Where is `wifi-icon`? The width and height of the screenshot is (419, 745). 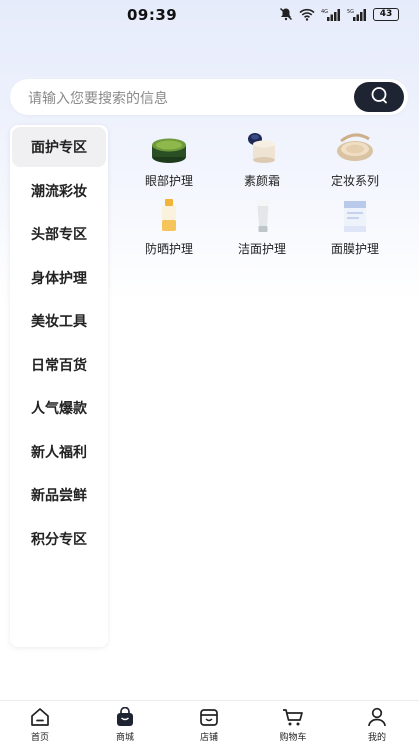
wifi-icon is located at coordinates (307, 14).